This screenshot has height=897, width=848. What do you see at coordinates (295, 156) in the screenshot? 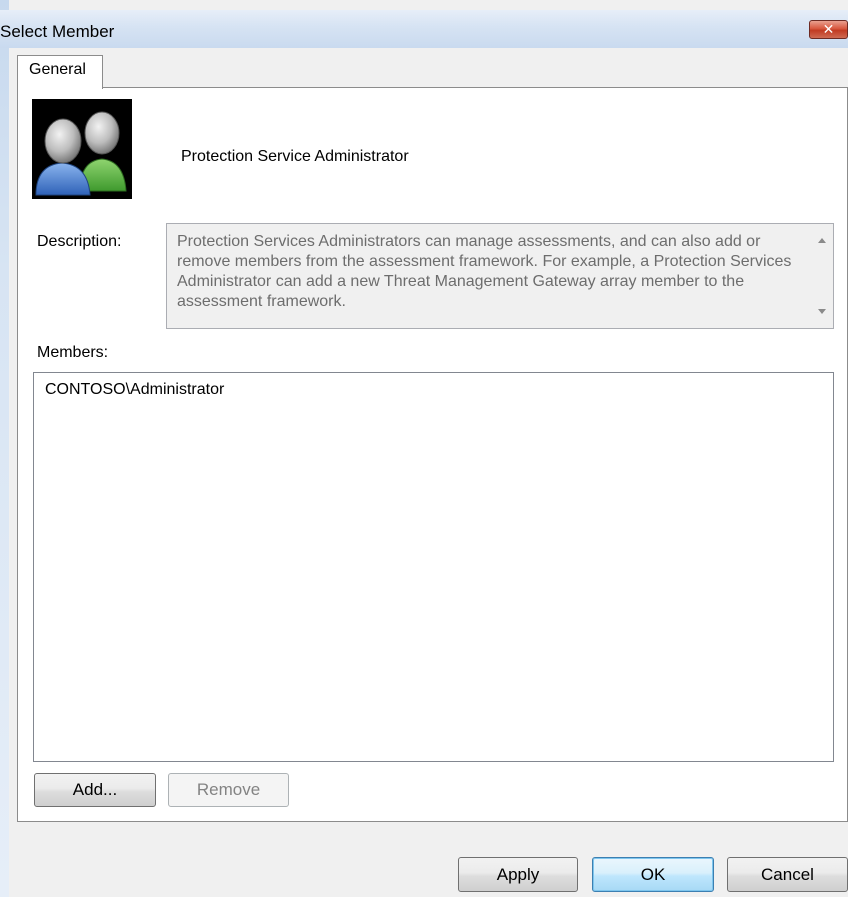
I see `group-name: Protection Service Administrator` at bounding box center [295, 156].